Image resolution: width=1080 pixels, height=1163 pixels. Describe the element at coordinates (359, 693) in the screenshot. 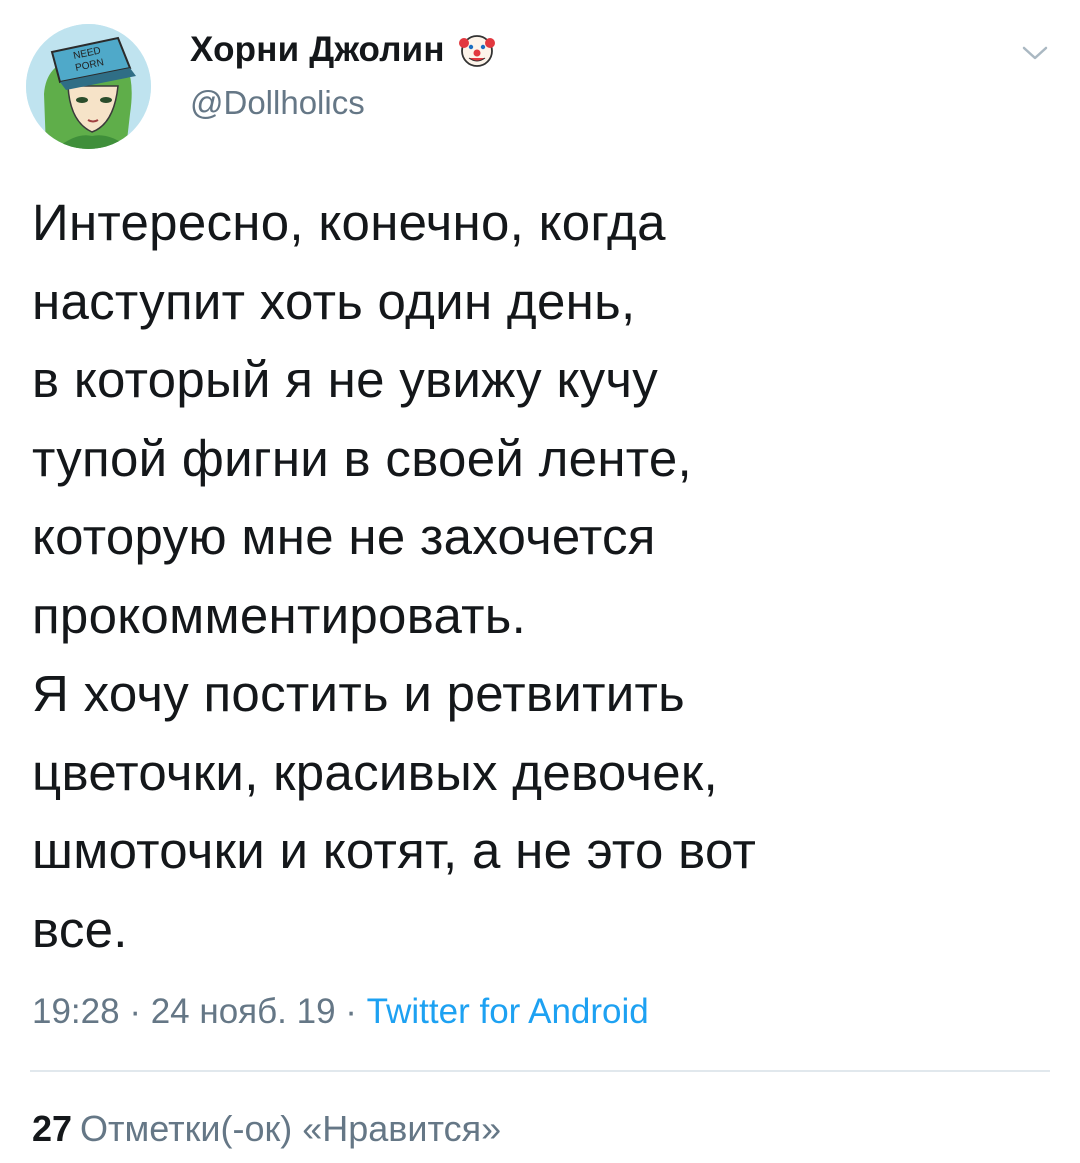

I see `tweet-text-line: Я хочу постить и ретвитить` at that location.